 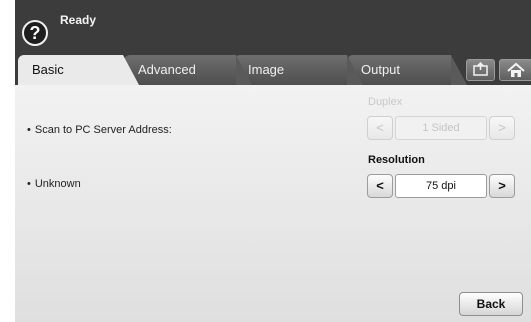 What do you see at coordinates (491, 304) in the screenshot?
I see `back-button: Back` at bounding box center [491, 304].